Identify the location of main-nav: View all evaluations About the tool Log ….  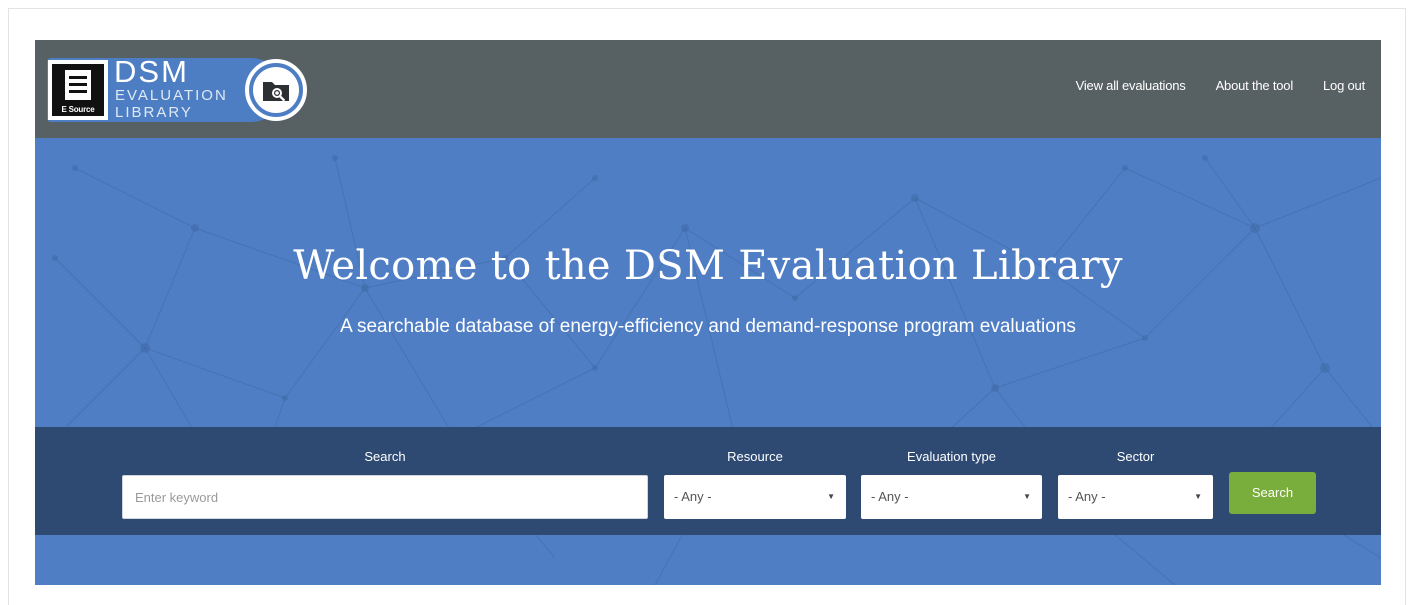
(1221, 85).